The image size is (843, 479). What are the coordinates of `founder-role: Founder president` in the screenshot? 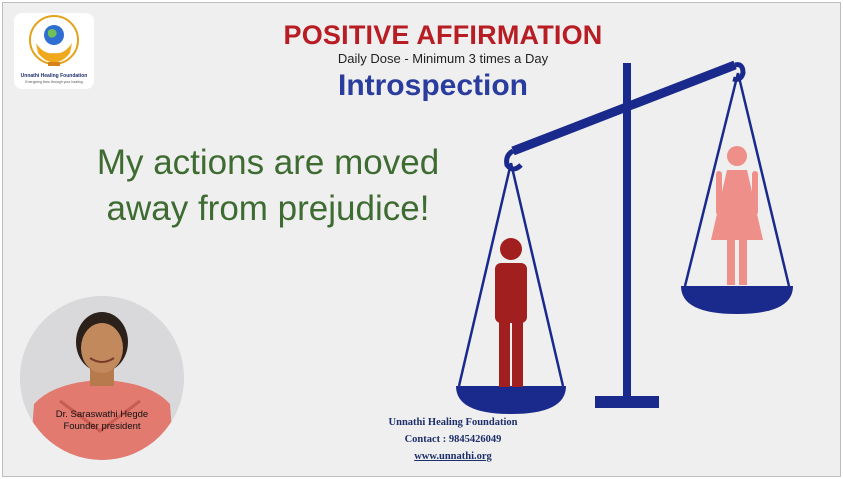 It's located at (102, 426).